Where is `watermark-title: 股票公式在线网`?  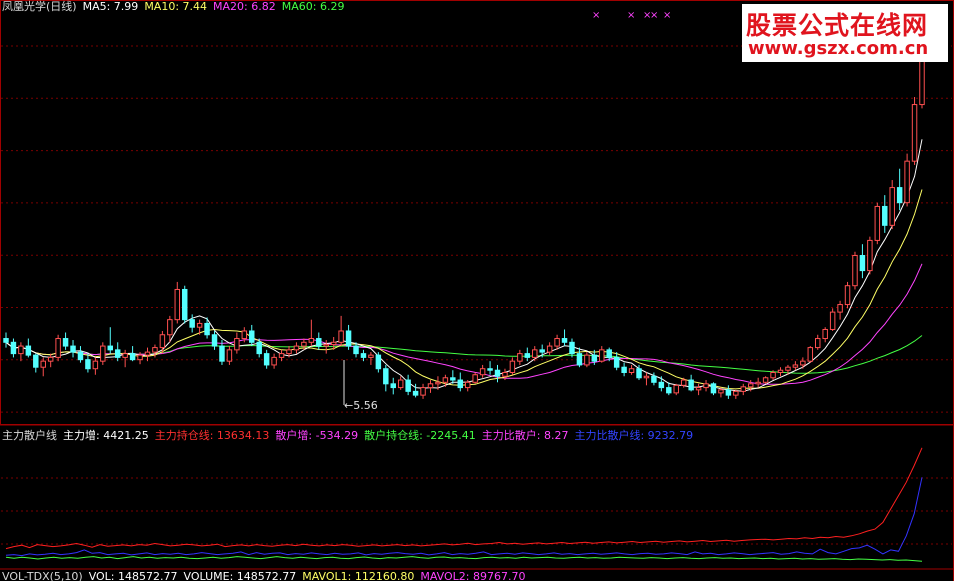
watermark-title: 股票公式在线网 is located at coordinates (837, 25).